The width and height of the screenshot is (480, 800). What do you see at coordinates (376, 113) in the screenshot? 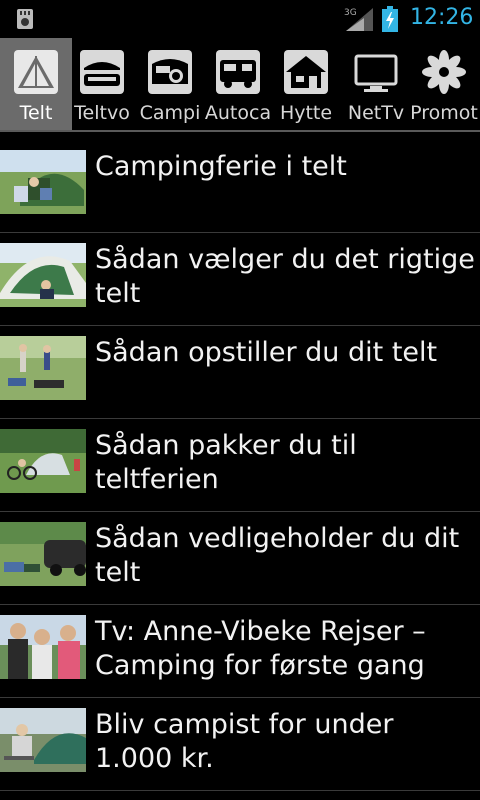
I see `tab-label: NetTv` at bounding box center [376, 113].